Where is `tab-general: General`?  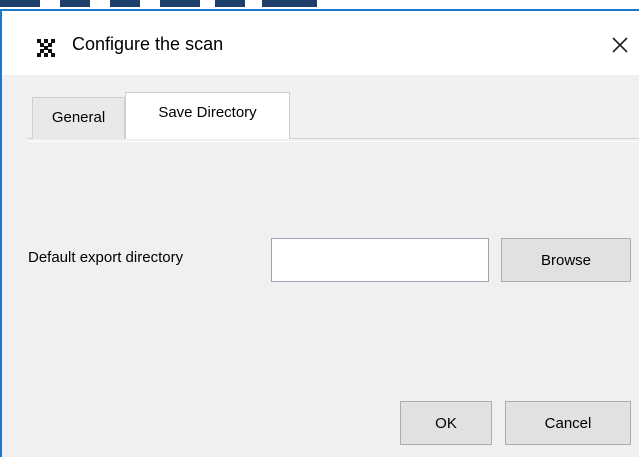 tab-general: General is located at coordinates (78, 118).